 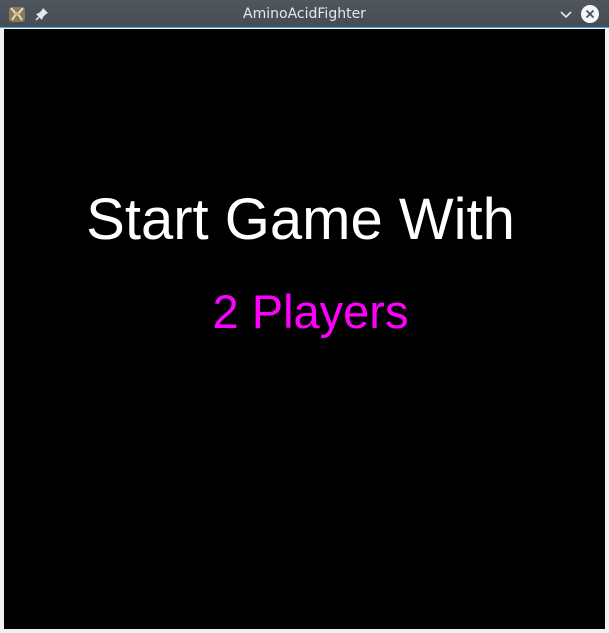 What do you see at coordinates (566, 14) in the screenshot?
I see `chevron-down-icon` at bounding box center [566, 14].